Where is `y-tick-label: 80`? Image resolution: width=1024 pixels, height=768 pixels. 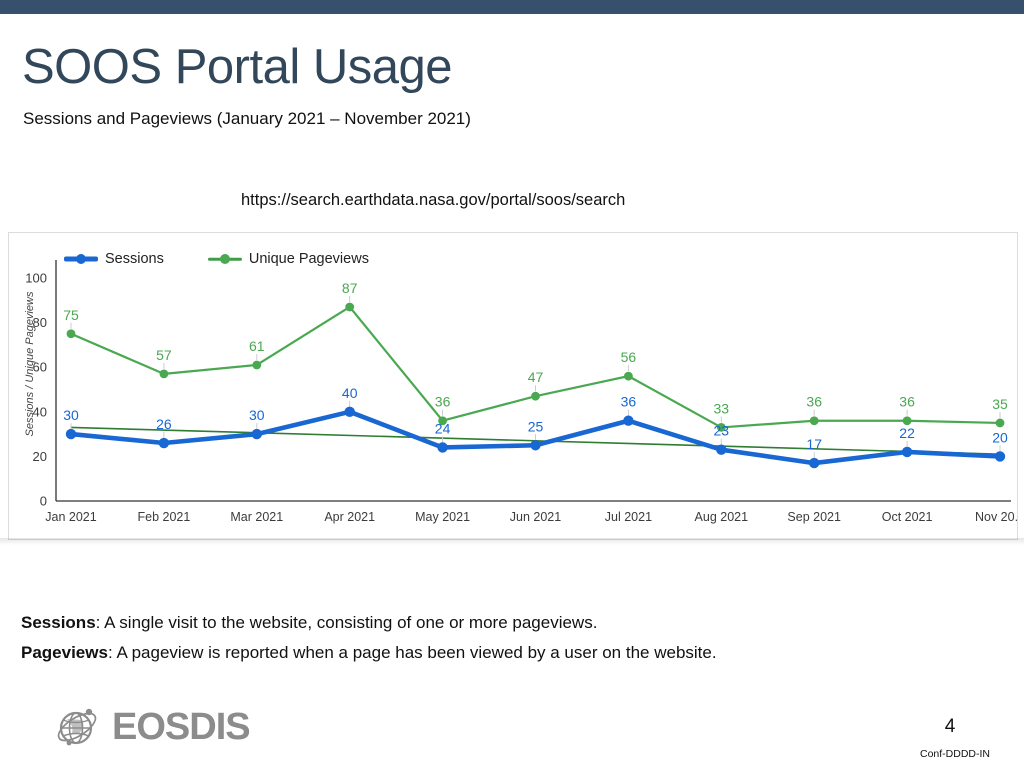 y-tick-label: 80 is located at coordinates (40, 322).